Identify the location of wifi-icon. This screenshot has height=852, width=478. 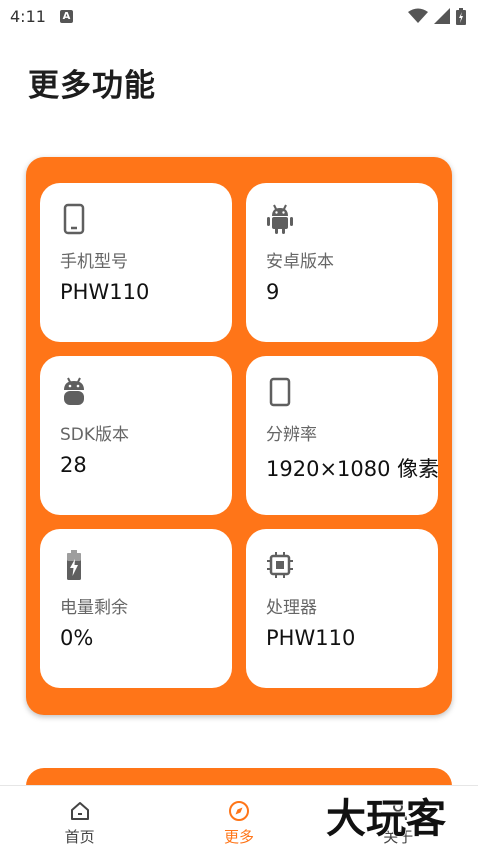
(418, 15).